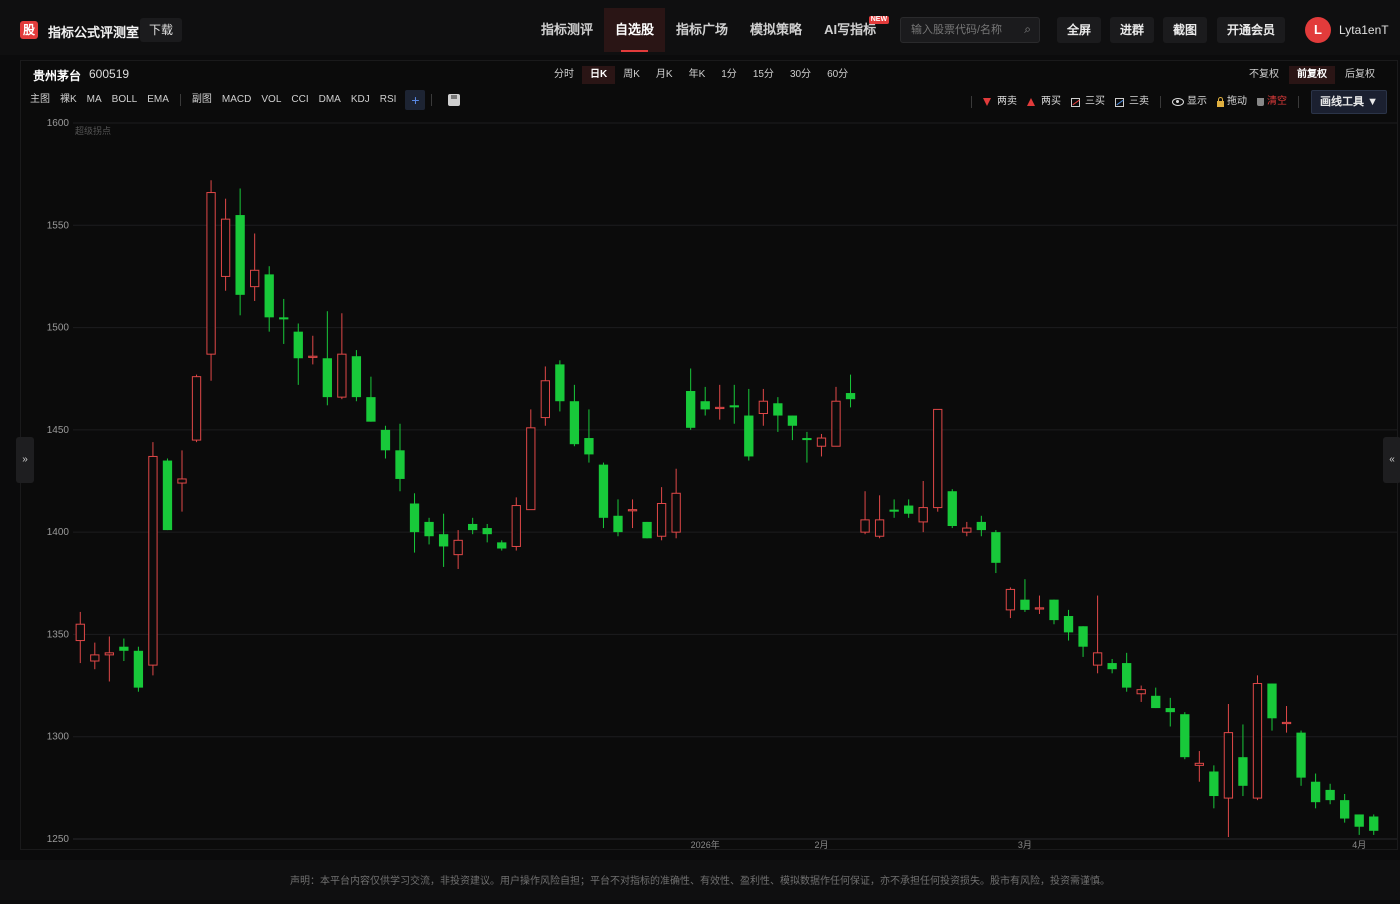  I want to click on stock-search: ⌕, so click(970, 30).